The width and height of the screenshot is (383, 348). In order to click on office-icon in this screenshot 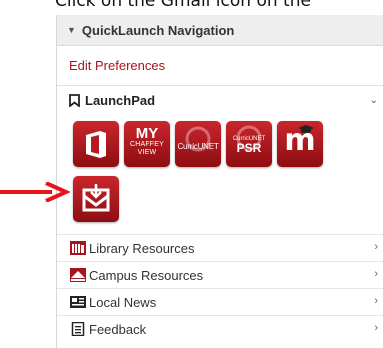, I will do `click(96, 144)`.